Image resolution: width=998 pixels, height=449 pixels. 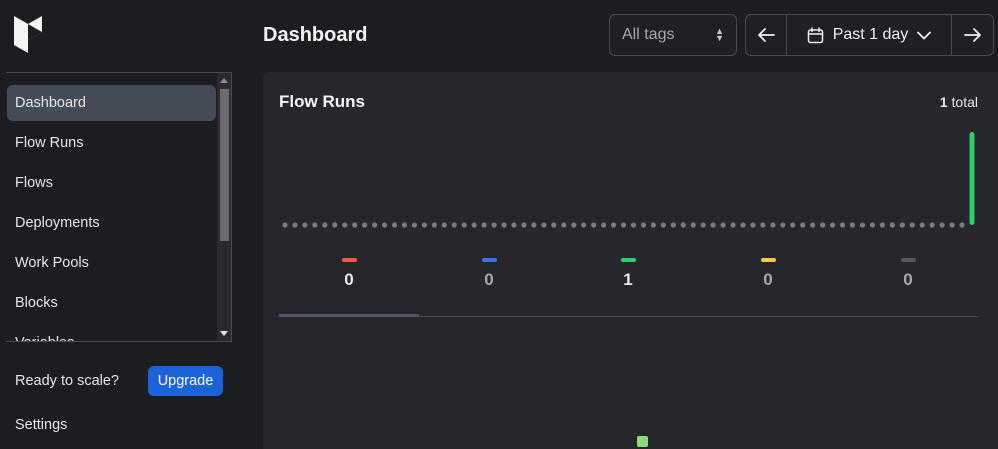 What do you see at coordinates (120, 381) in the screenshot?
I see `upgrade-row: Ready to scale? Upgrade` at bounding box center [120, 381].